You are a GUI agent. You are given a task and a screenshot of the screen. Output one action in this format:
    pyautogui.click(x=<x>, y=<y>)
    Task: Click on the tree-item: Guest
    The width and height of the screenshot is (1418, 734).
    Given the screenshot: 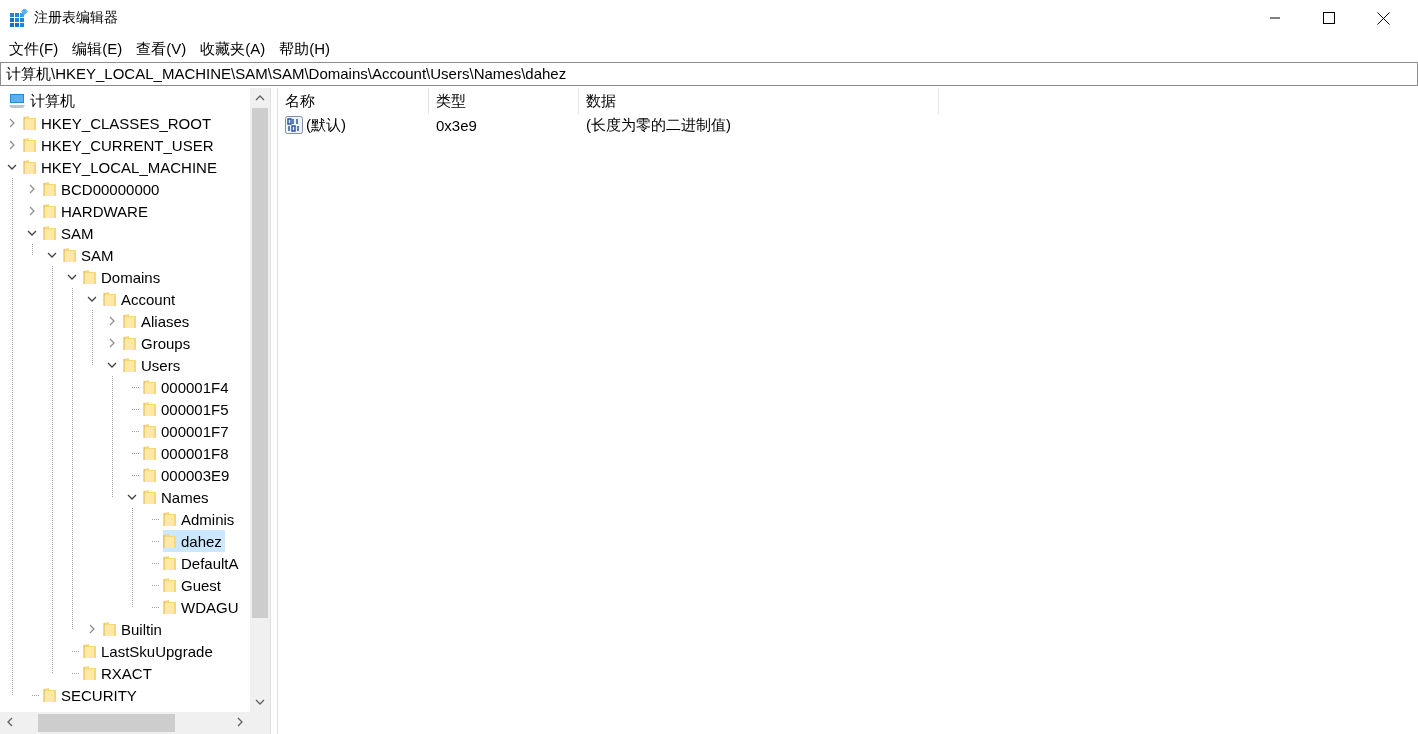 What is the action you would take?
    pyautogui.click(x=194, y=585)
    